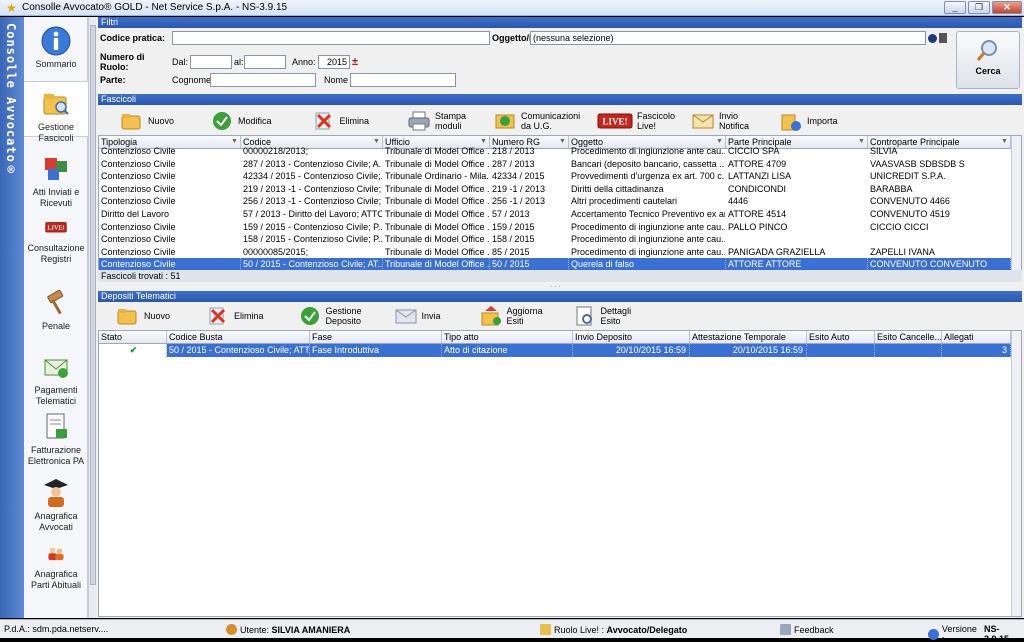 Image resolution: width=1024 pixels, height=642 pixels. What do you see at coordinates (241, 121) in the screenshot?
I see `fascicolo-modifica-button: Modifica` at bounding box center [241, 121].